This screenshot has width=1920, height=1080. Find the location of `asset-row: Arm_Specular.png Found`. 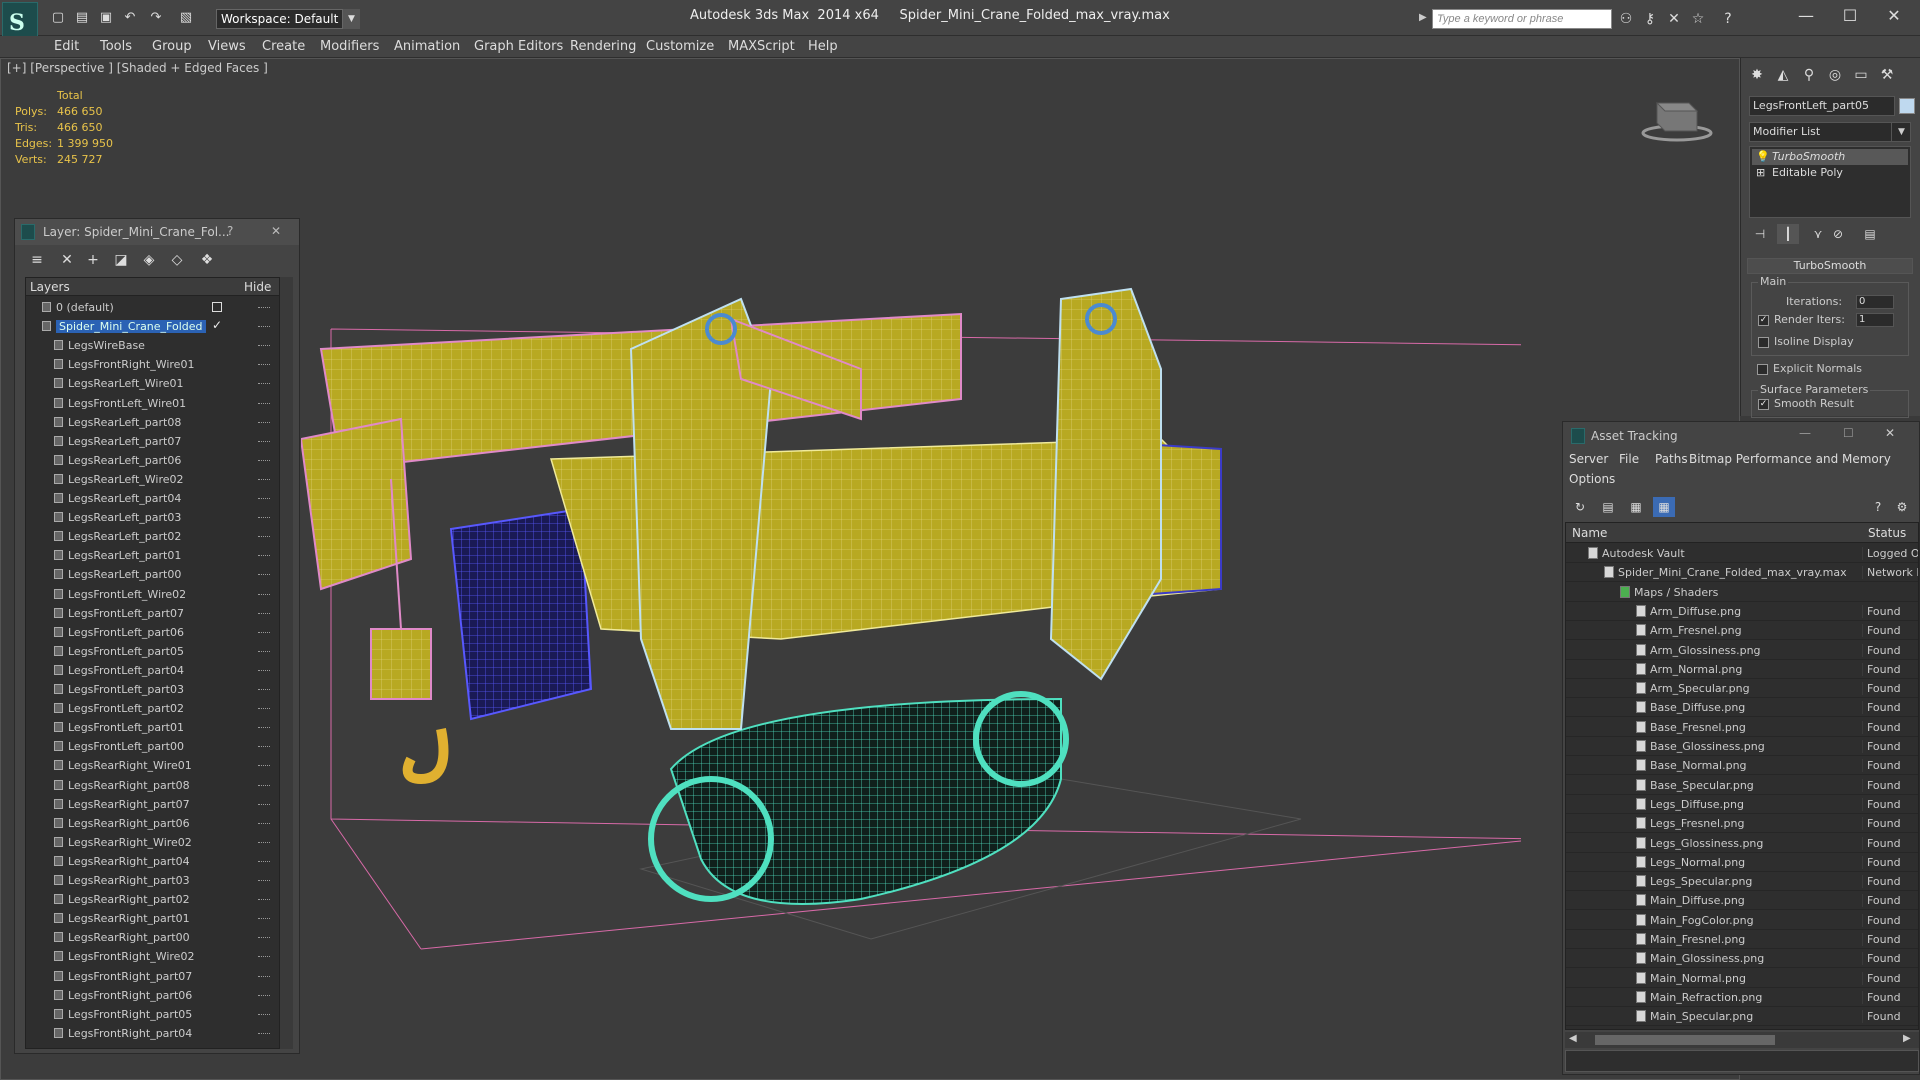

asset-row: Arm_Specular.png Found is located at coordinates (1742, 689).